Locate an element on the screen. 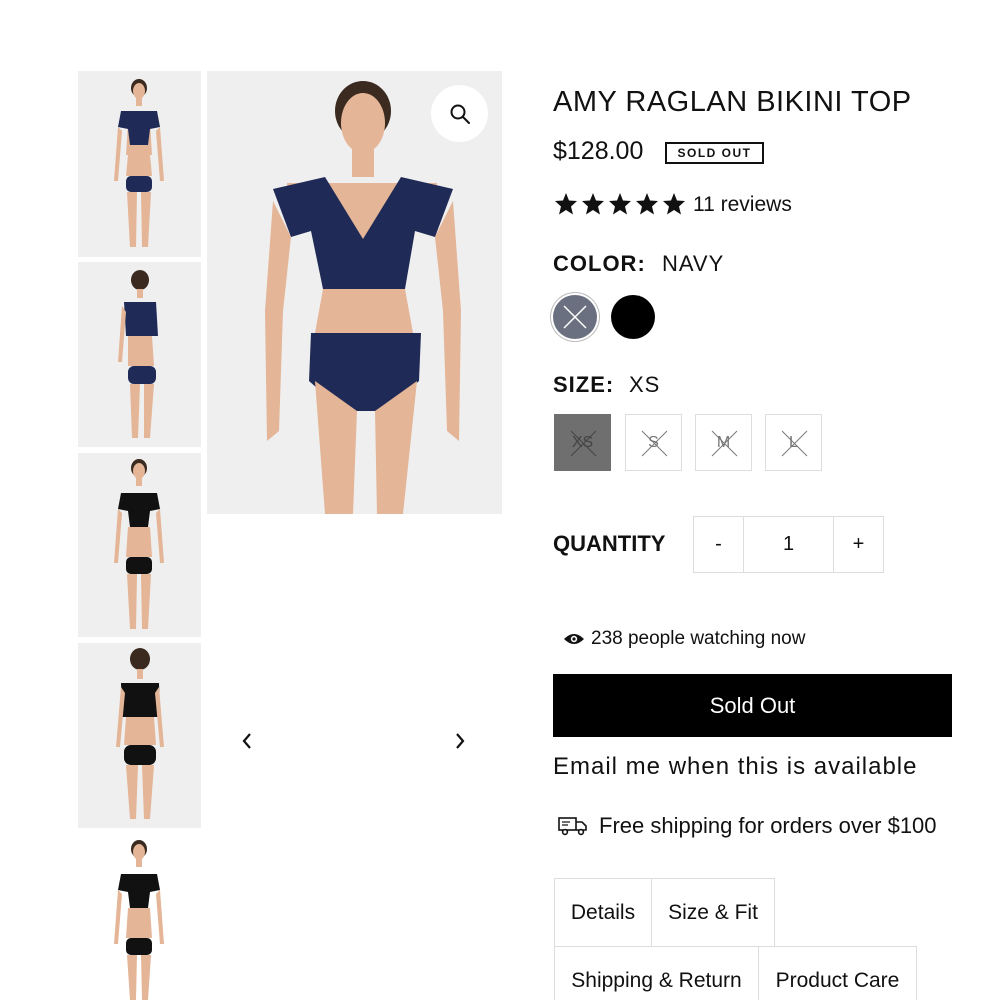  gallery-prev-button is located at coordinates (247, 741).